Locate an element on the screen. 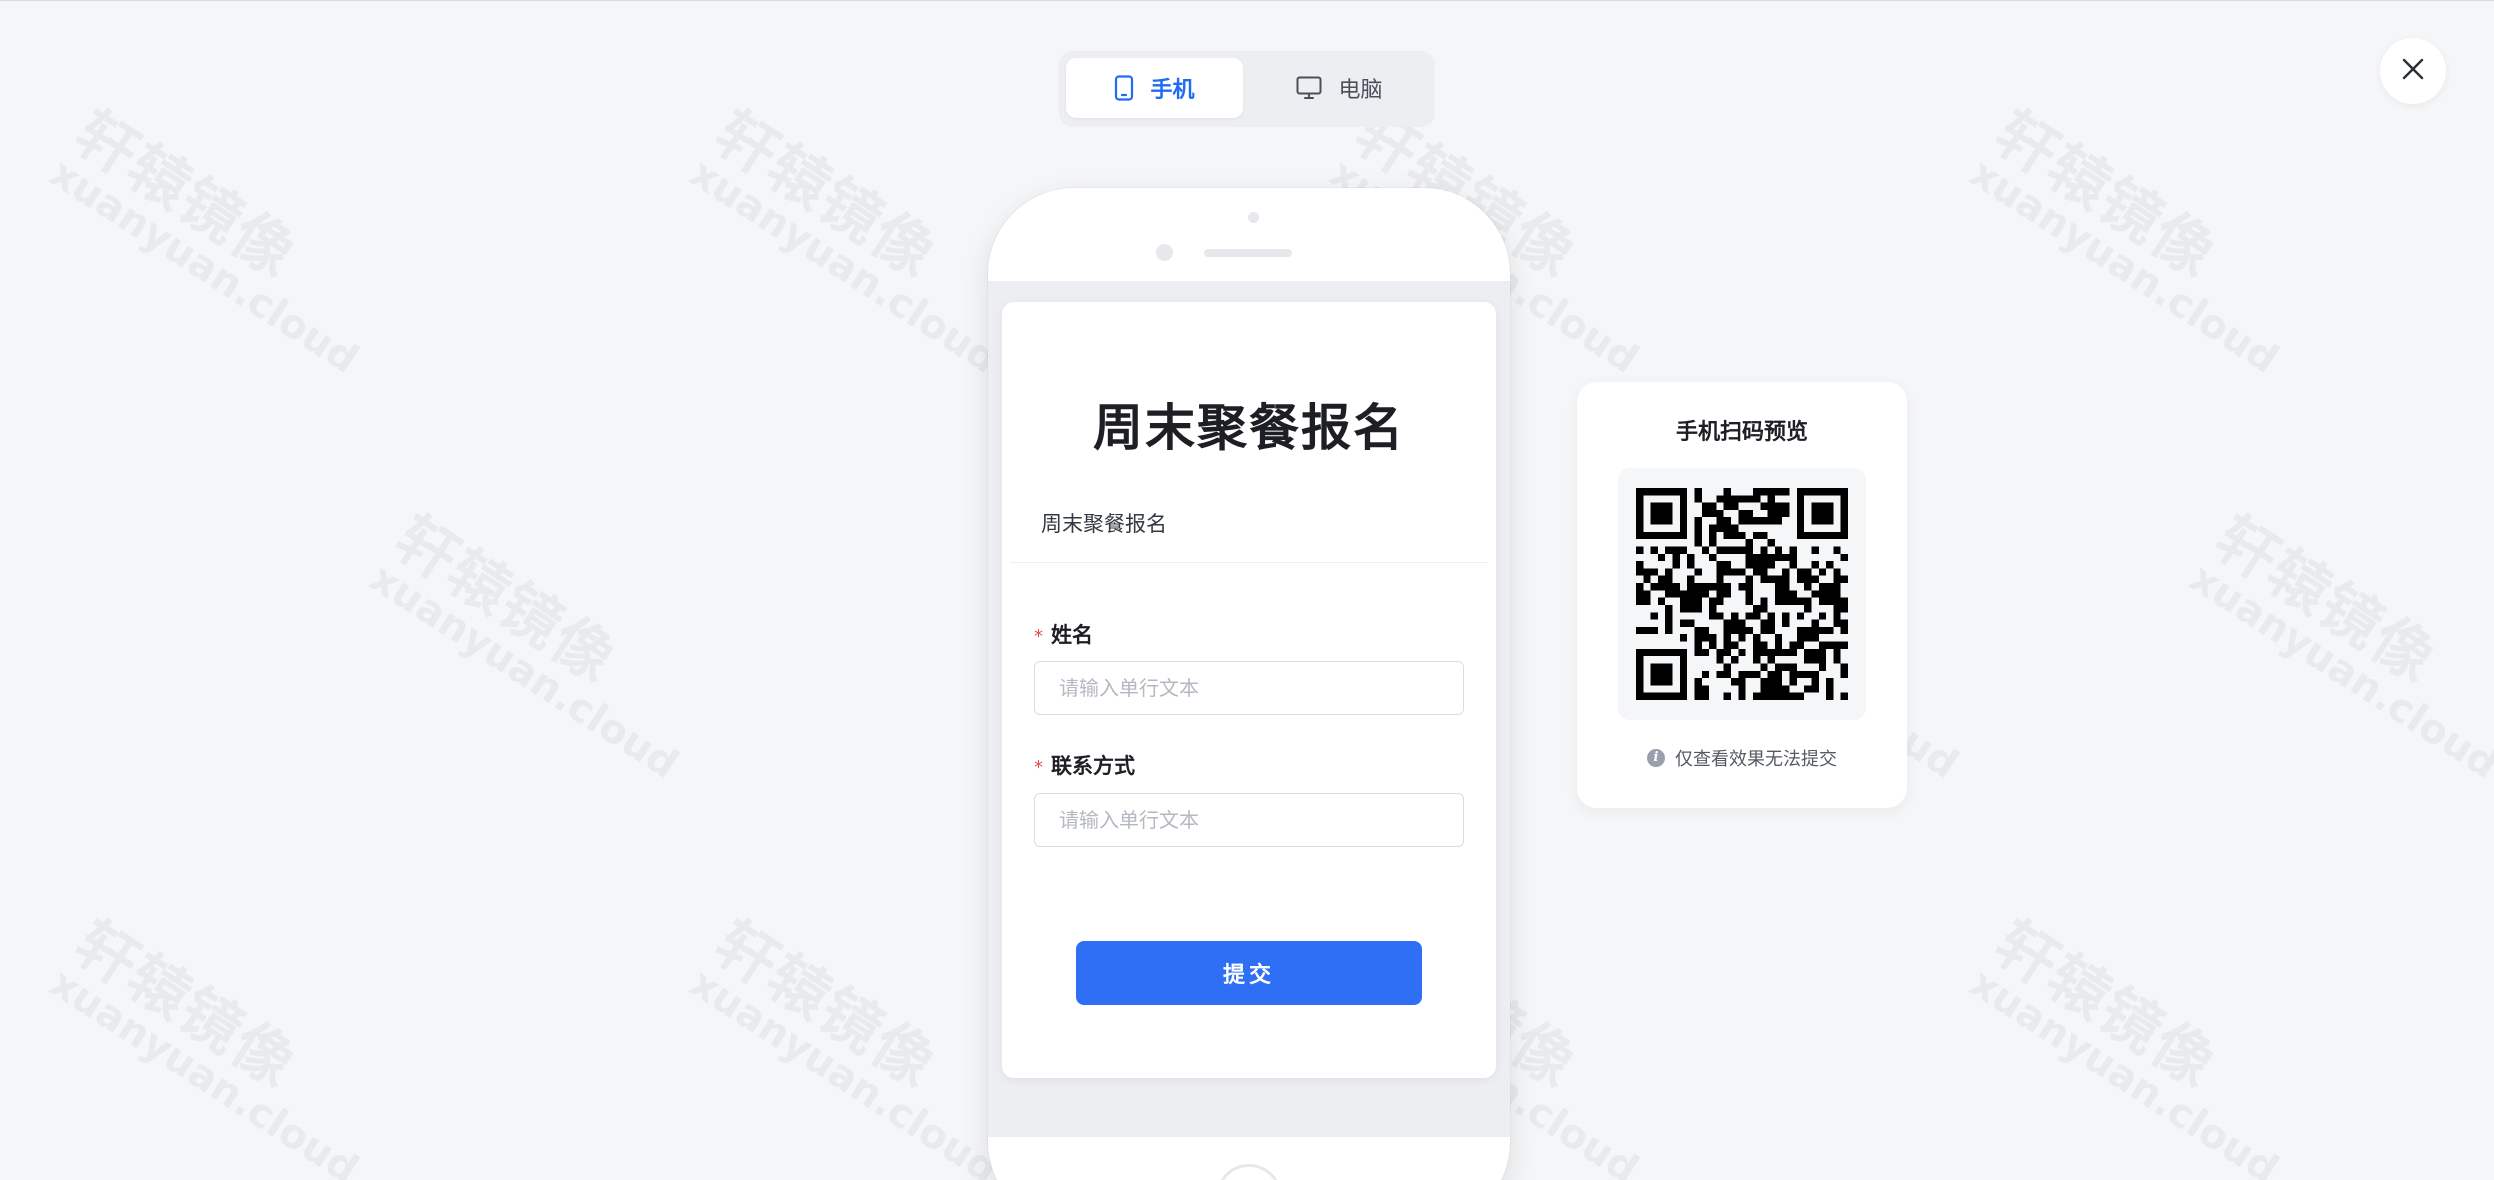 The height and width of the screenshot is (1180, 2494). close-icon is located at coordinates (2413, 71).